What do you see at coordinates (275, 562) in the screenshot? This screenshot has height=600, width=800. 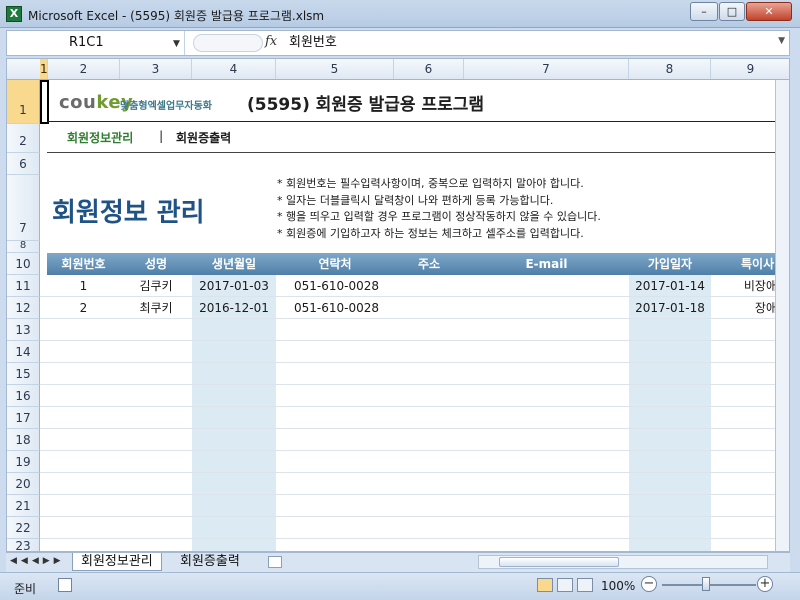 I see `insert-sheet-icon` at bounding box center [275, 562].